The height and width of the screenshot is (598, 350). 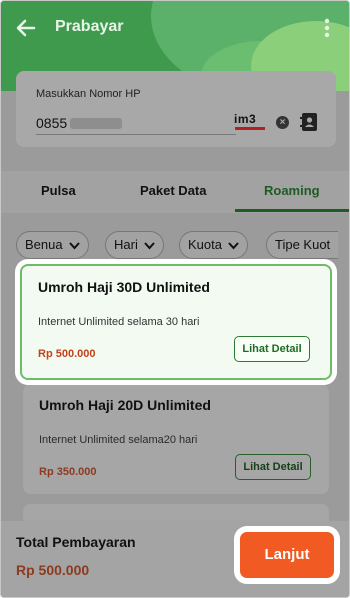 I want to click on page-title: Prabayar, so click(x=89, y=26).